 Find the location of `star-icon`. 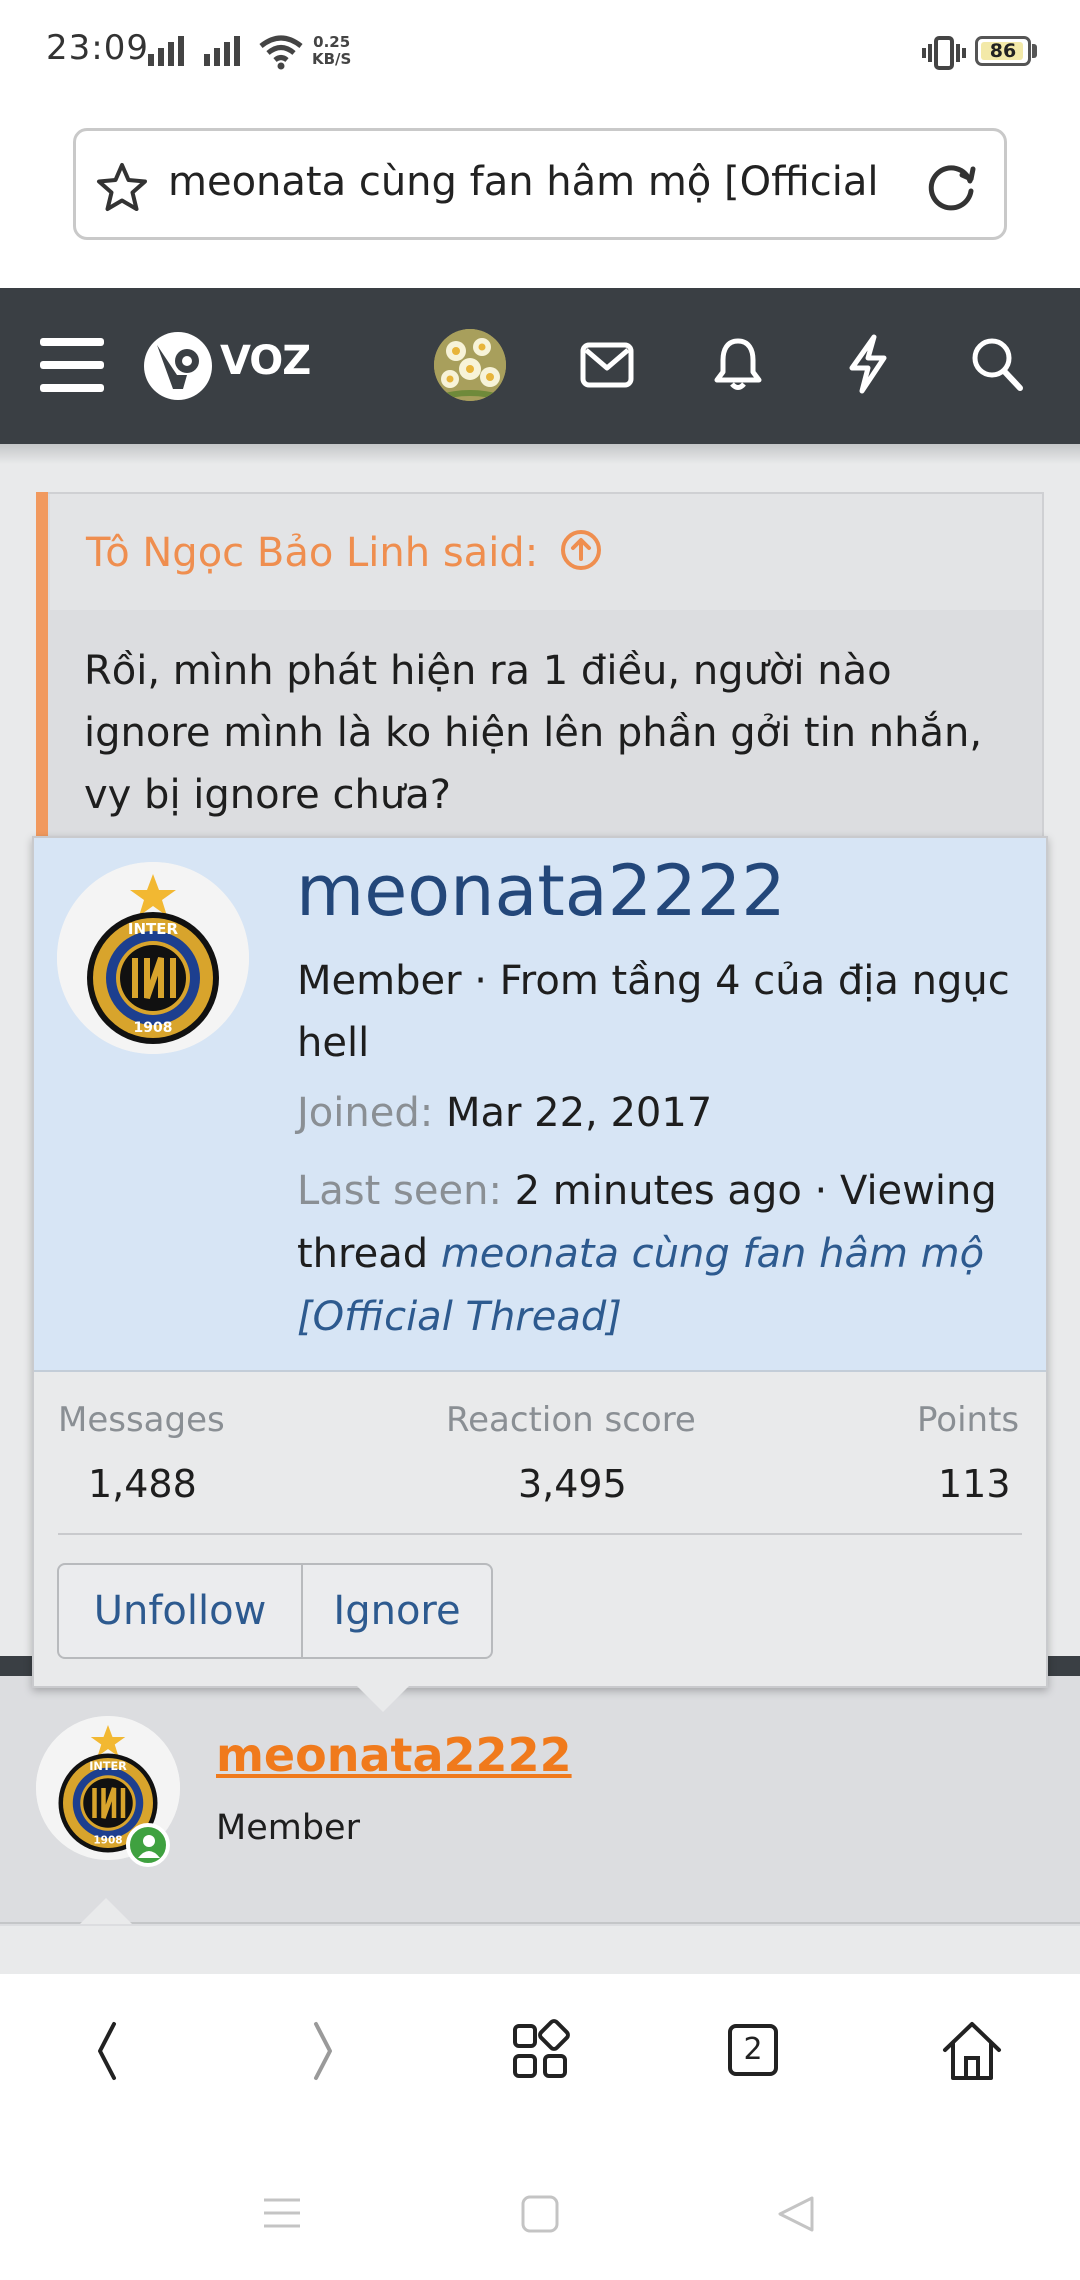

star-icon is located at coordinates (122, 188).